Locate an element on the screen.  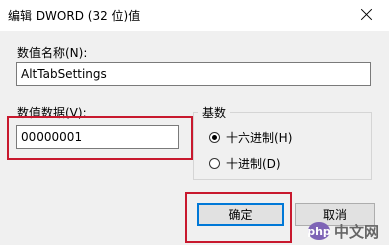
title-bar: 编辑 DWORD (32 位)值 is located at coordinates (194, 15).